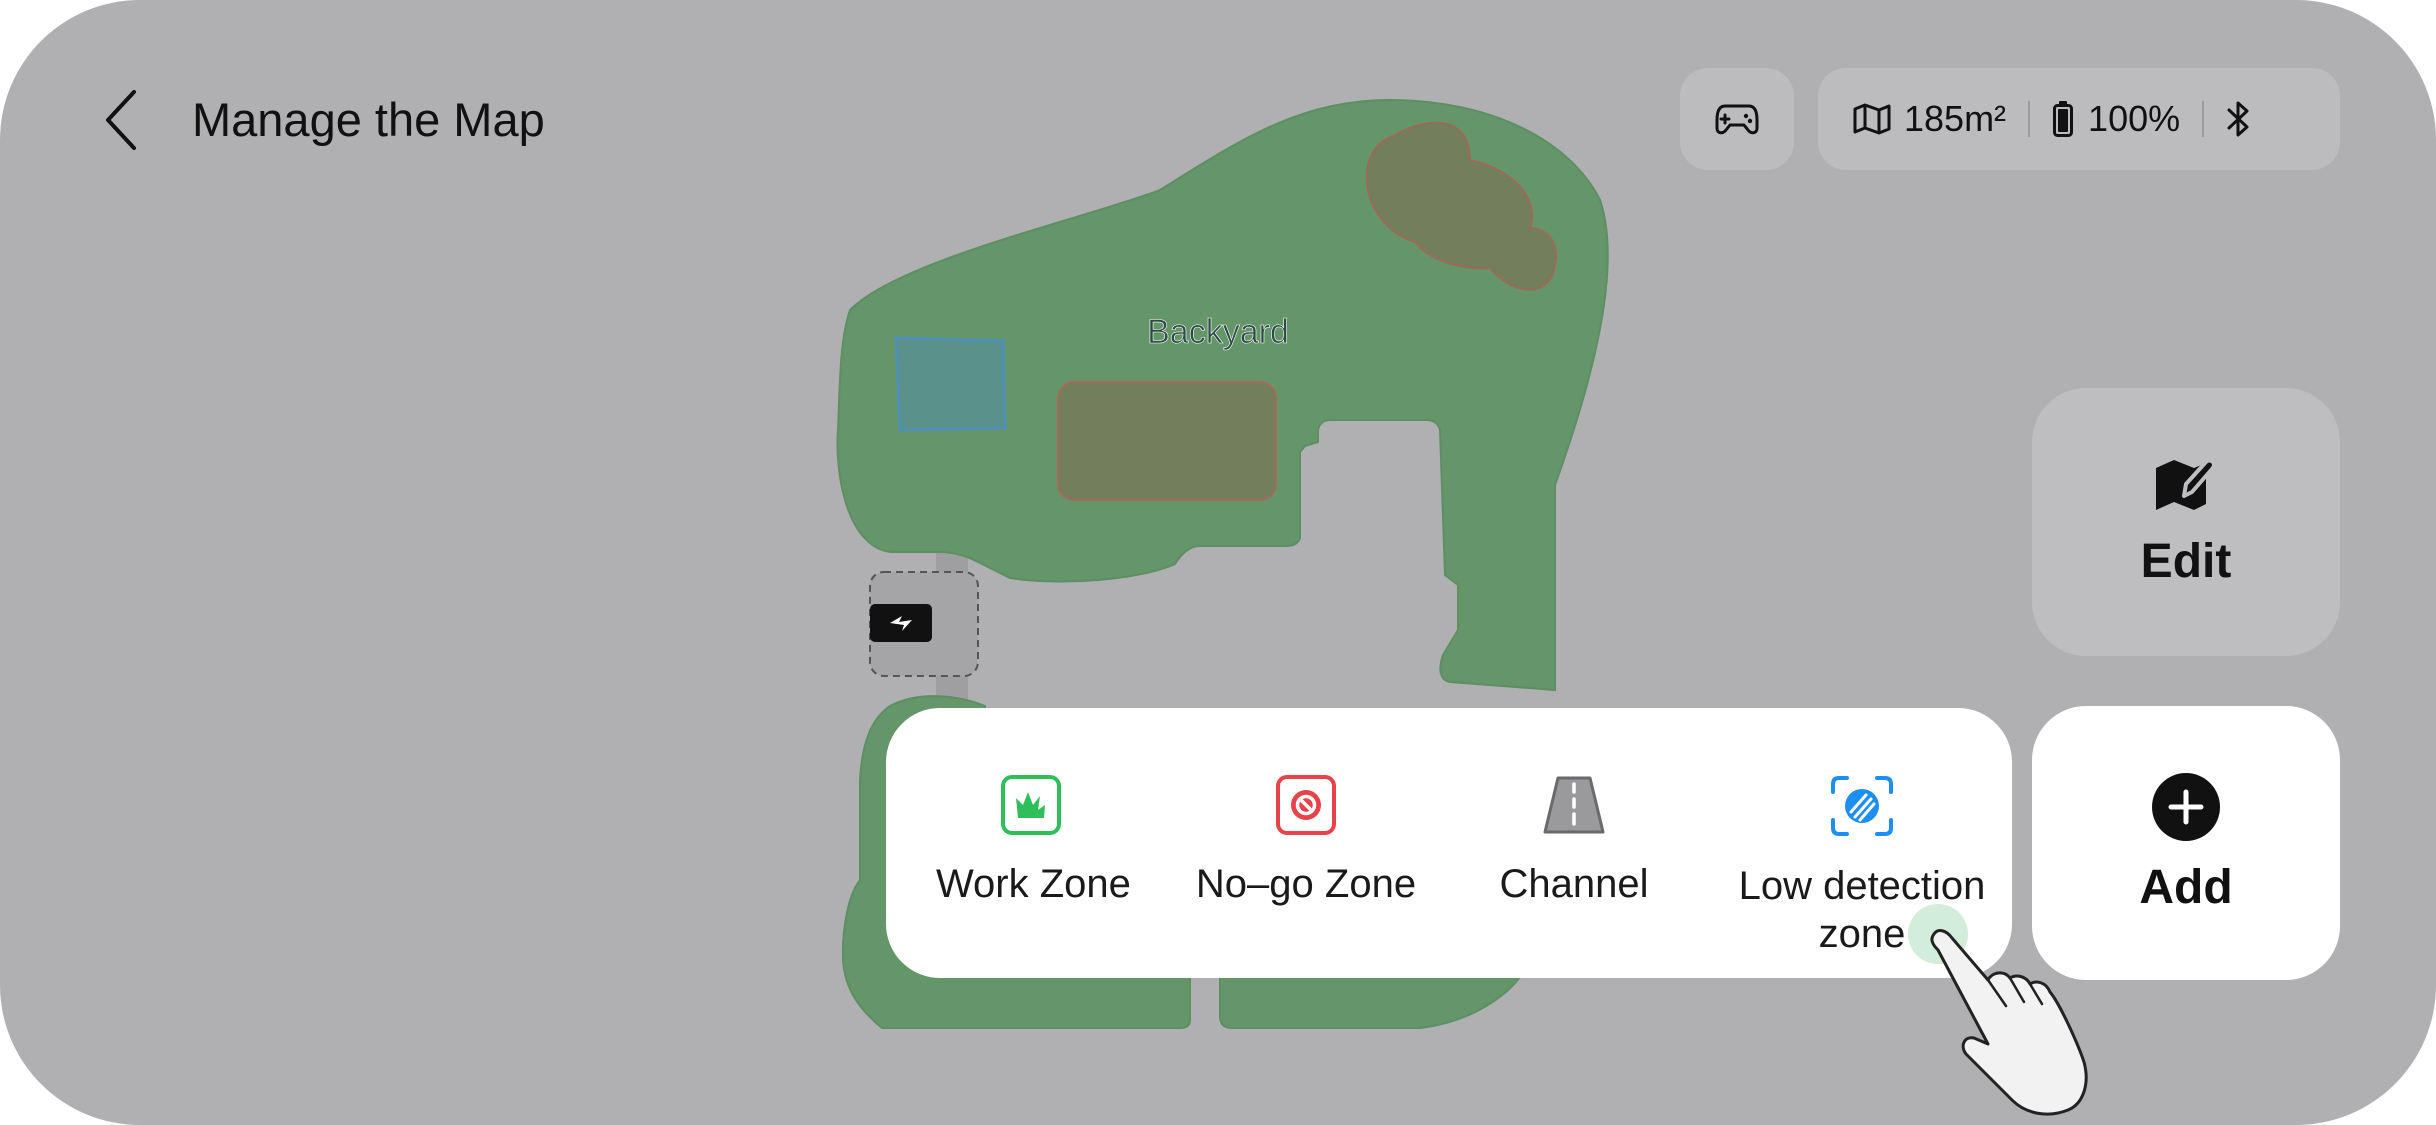 The height and width of the screenshot is (1125, 2436). Describe the element at coordinates (368, 119) in the screenshot. I see `page-title: Manage the Map` at that location.